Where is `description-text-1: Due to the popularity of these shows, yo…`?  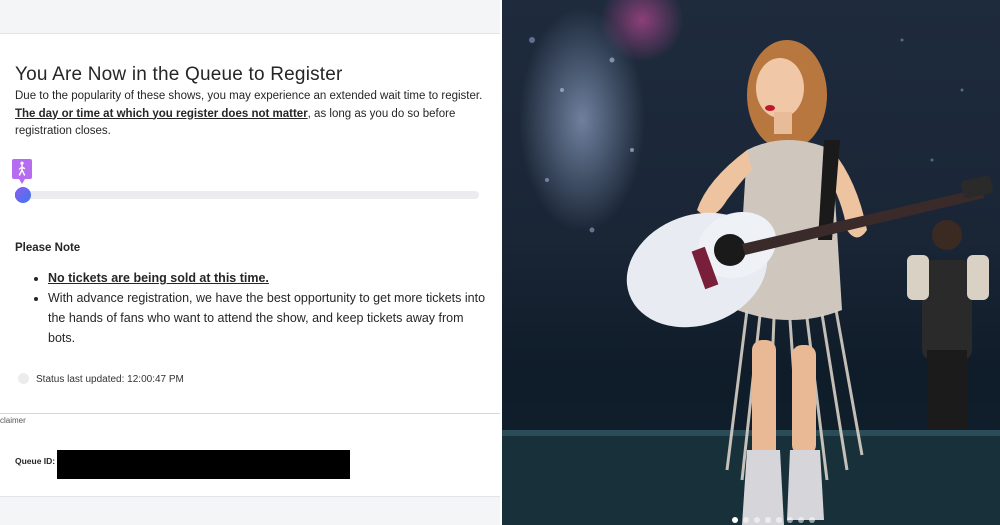
description-text-1: Due to the popularity of these shows, yo… is located at coordinates (249, 96).